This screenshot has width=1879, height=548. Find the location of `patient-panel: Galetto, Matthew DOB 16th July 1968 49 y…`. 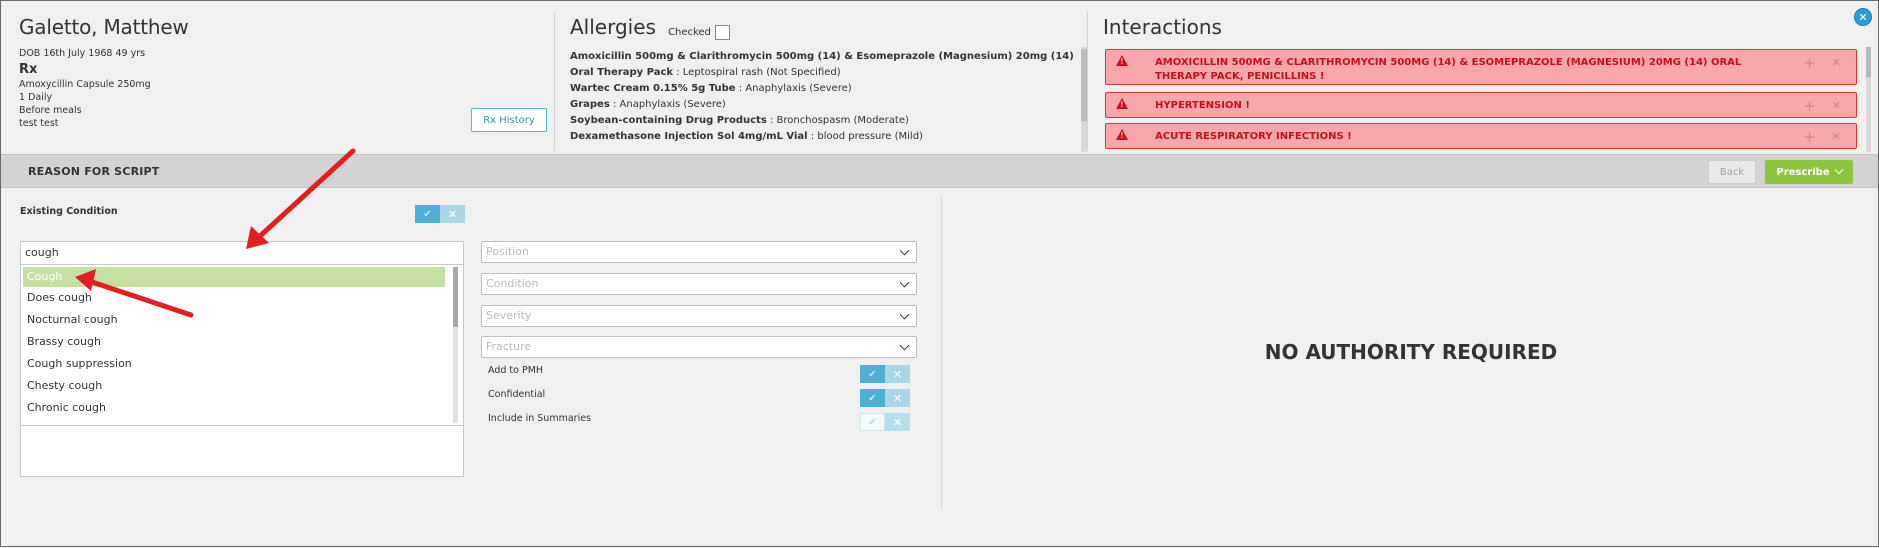

patient-panel: Galetto, Matthew DOB 16th July 1968 49 y… is located at coordinates (284, 72).